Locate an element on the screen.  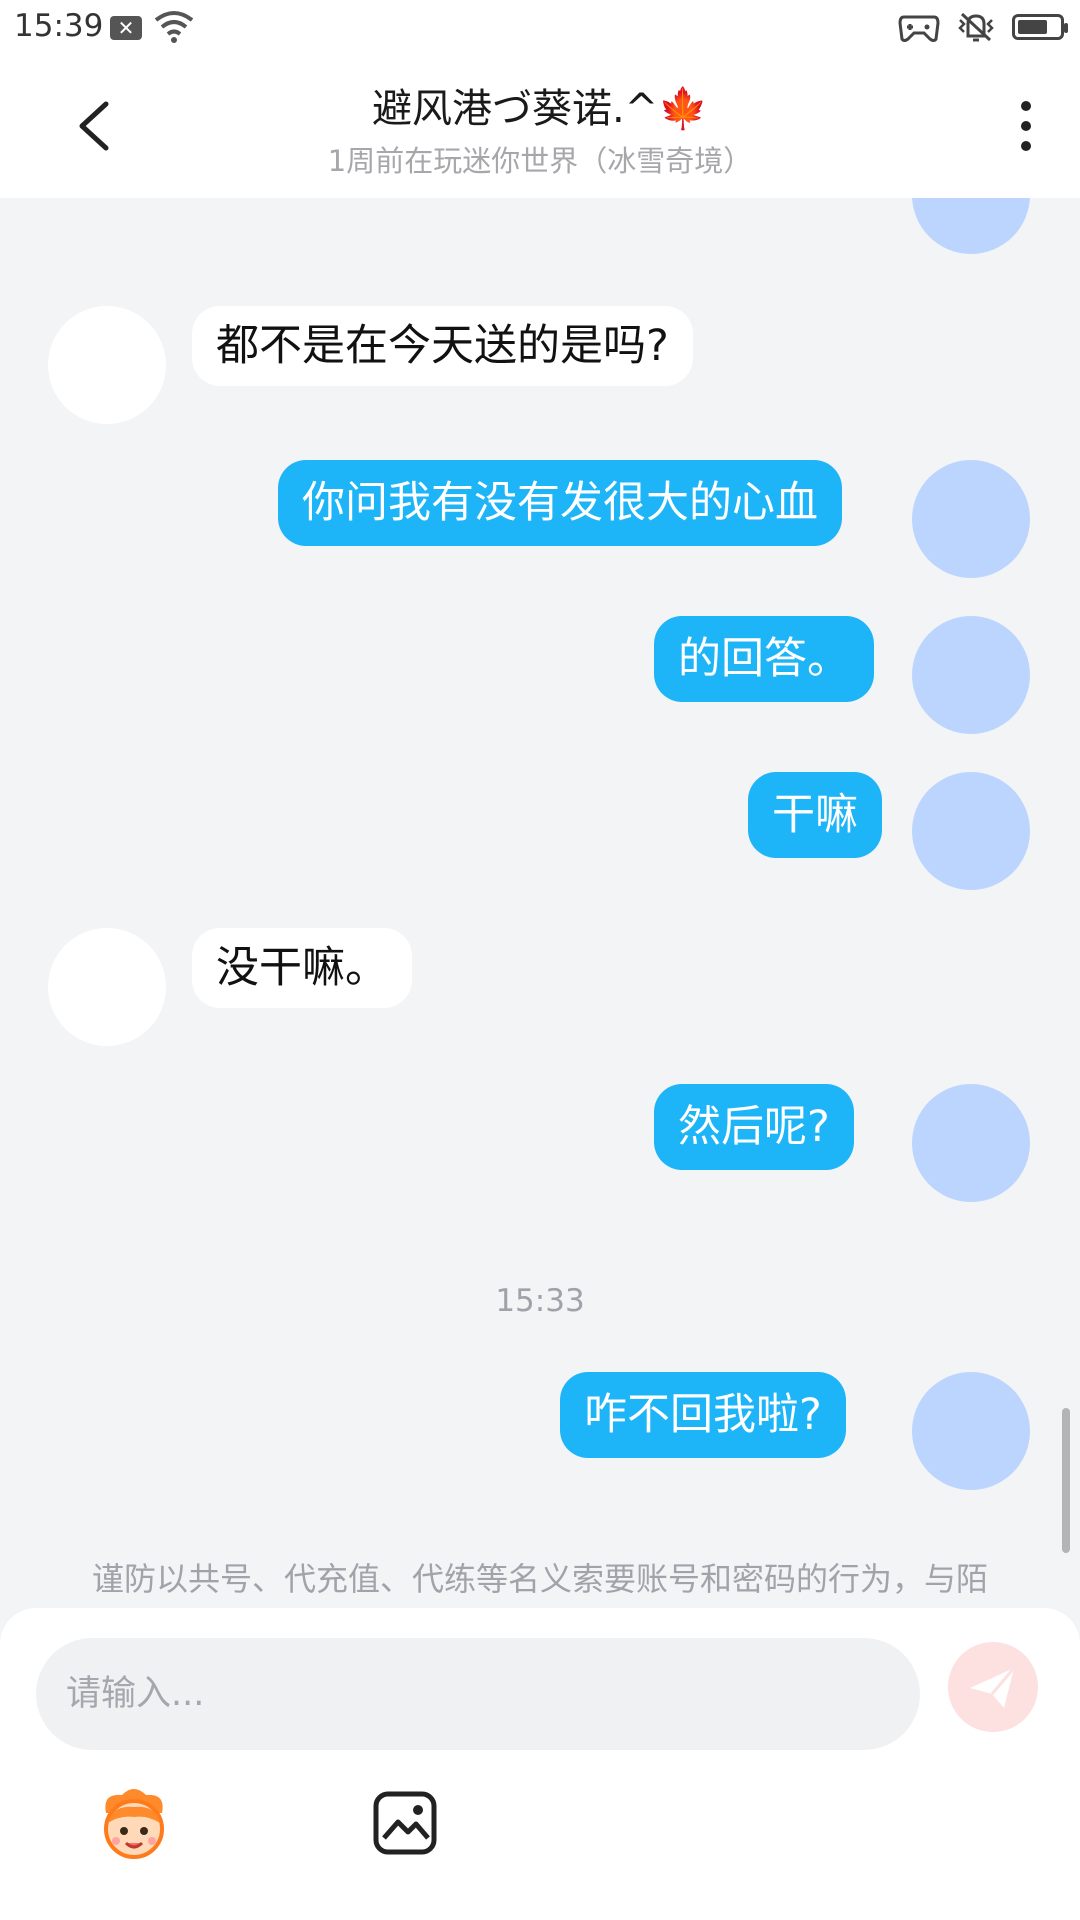
wifi-icon is located at coordinates (174, 27).